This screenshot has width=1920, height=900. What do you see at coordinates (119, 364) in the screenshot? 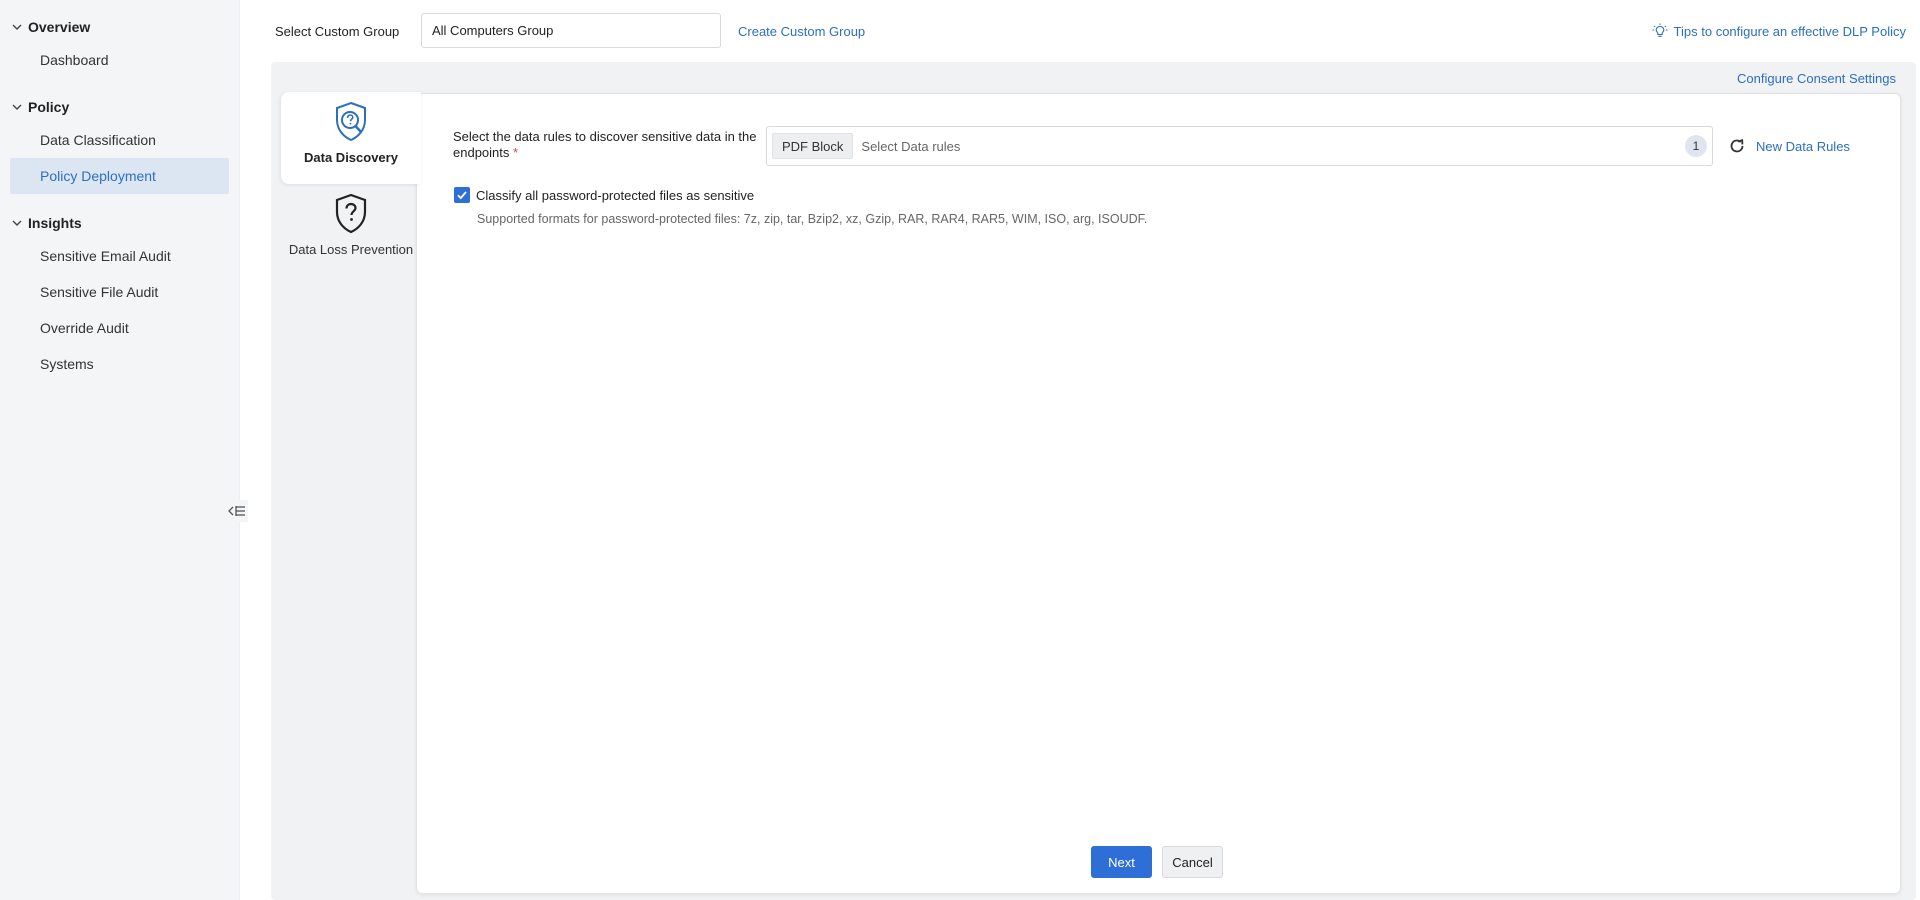
I see `sidebar-item-systems: Systems` at bounding box center [119, 364].